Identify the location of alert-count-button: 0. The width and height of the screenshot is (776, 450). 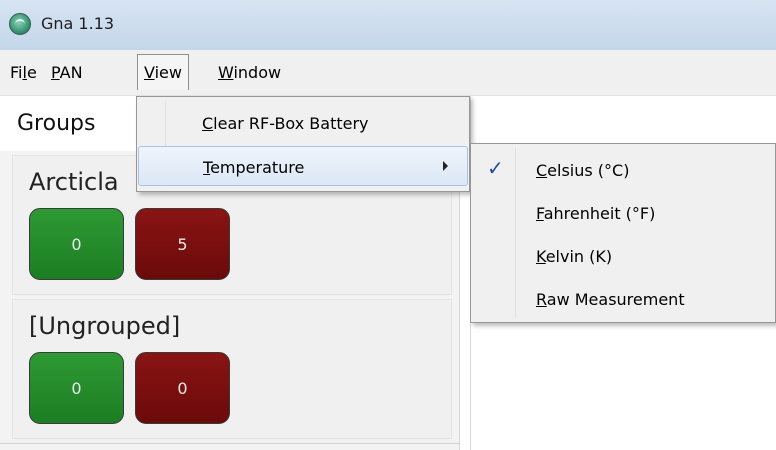
(182, 388).